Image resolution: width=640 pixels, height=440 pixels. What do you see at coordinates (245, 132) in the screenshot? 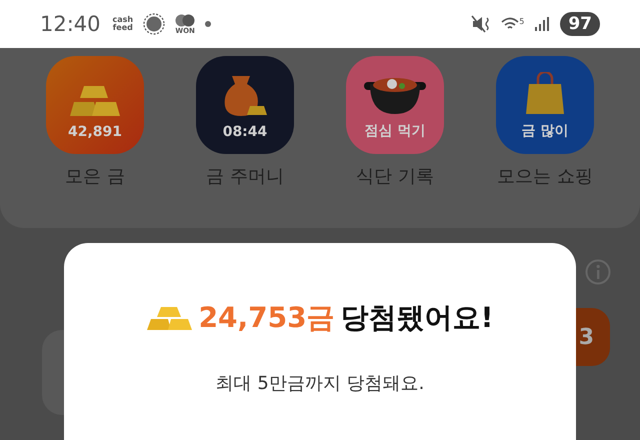
I see `tile-caption: 08:44` at bounding box center [245, 132].